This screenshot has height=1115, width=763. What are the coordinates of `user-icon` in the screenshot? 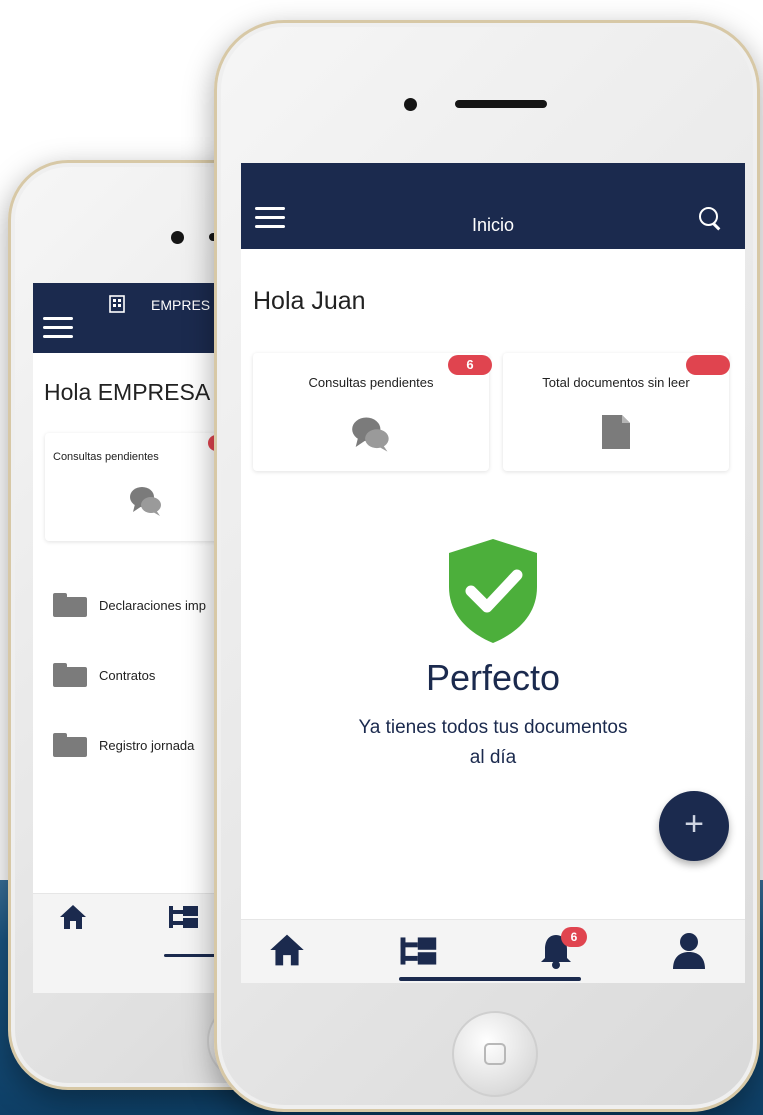 It's located at (689, 951).